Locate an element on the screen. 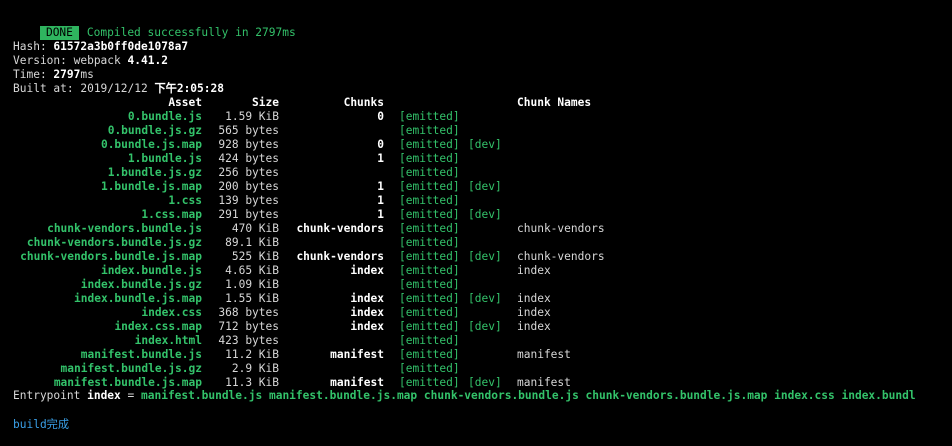  time-label: Time: is located at coordinates (33, 74).